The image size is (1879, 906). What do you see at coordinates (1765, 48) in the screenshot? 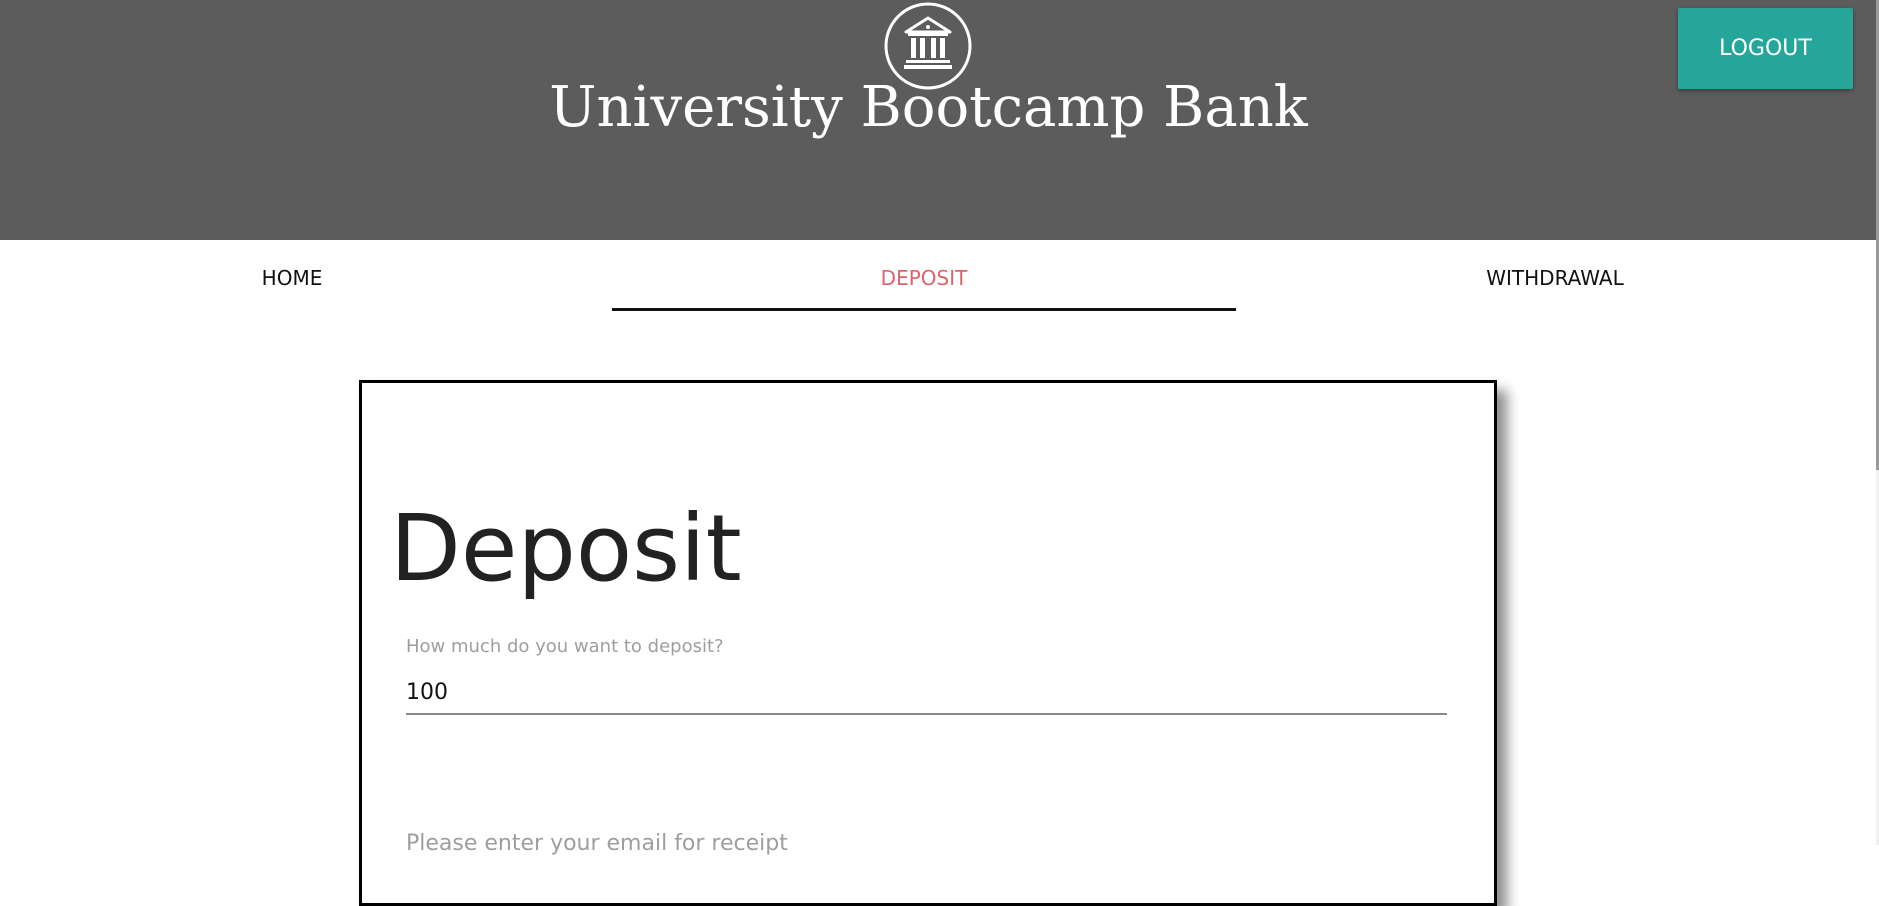
I see `logout-button: LOGOUT` at bounding box center [1765, 48].